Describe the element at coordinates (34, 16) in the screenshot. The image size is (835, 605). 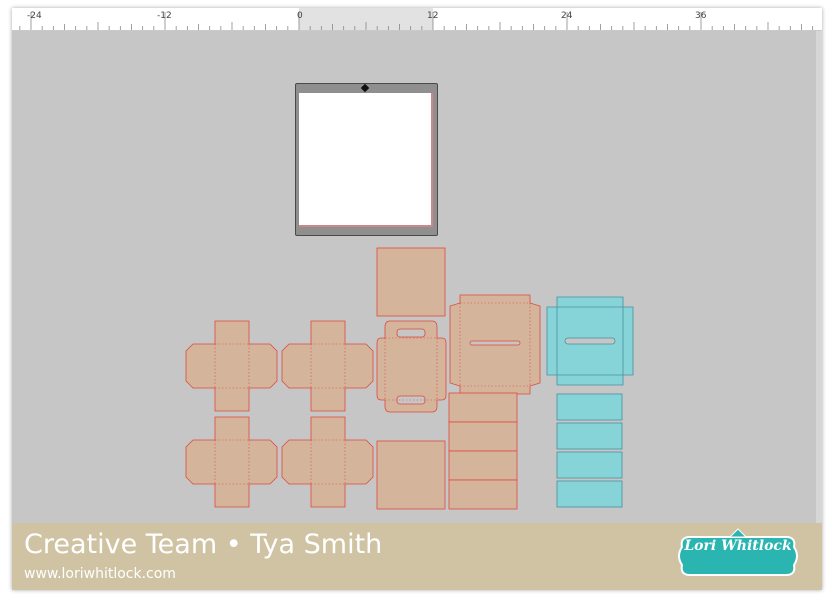
I see `ruler-label-neg24: -24` at that location.